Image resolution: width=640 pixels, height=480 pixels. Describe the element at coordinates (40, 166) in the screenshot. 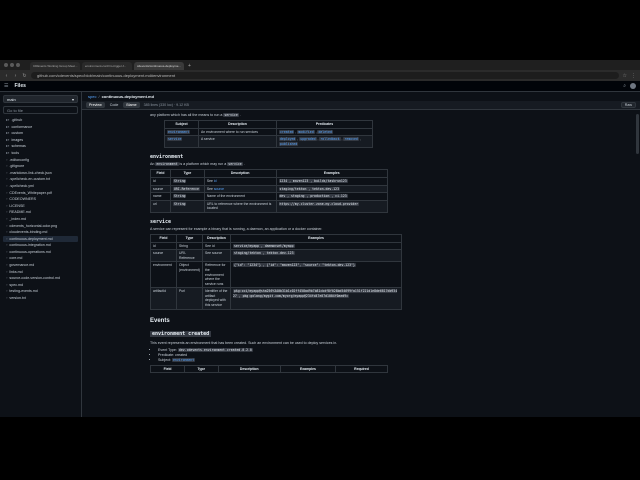

I see `sidebar-item: ▫ .gitignore` at that location.